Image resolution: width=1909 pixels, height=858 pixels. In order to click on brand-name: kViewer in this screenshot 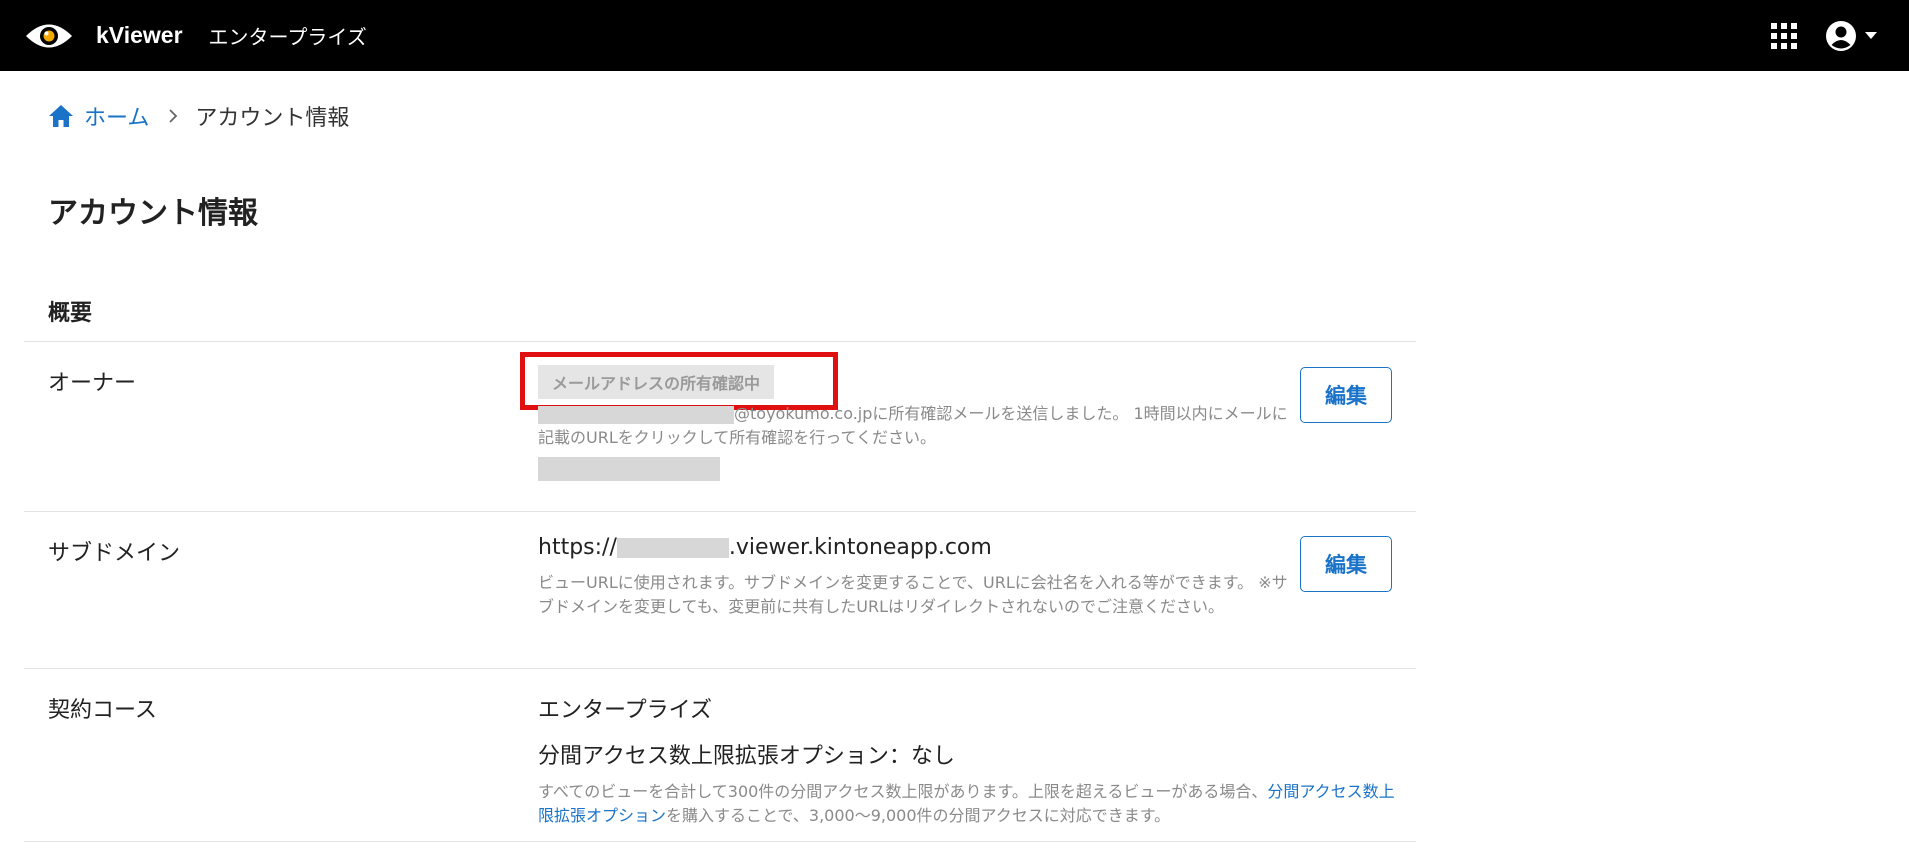, I will do `click(139, 35)`.